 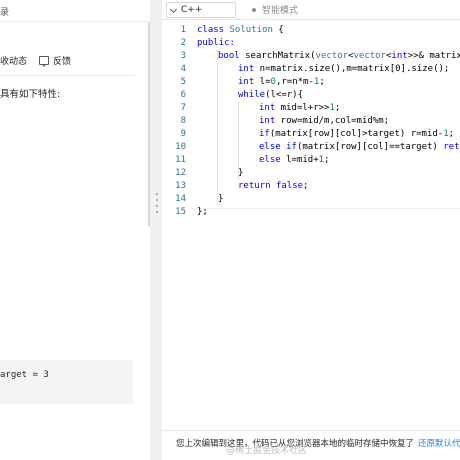 I want to click on code-line: int mid=l+r>>1;, so click(x=299, y=108).